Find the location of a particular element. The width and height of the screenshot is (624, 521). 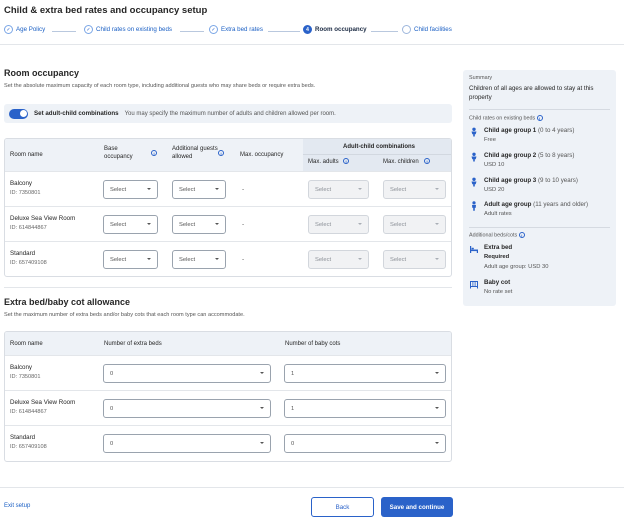

check-icon: ✓ is located at coordinates (213, 29).